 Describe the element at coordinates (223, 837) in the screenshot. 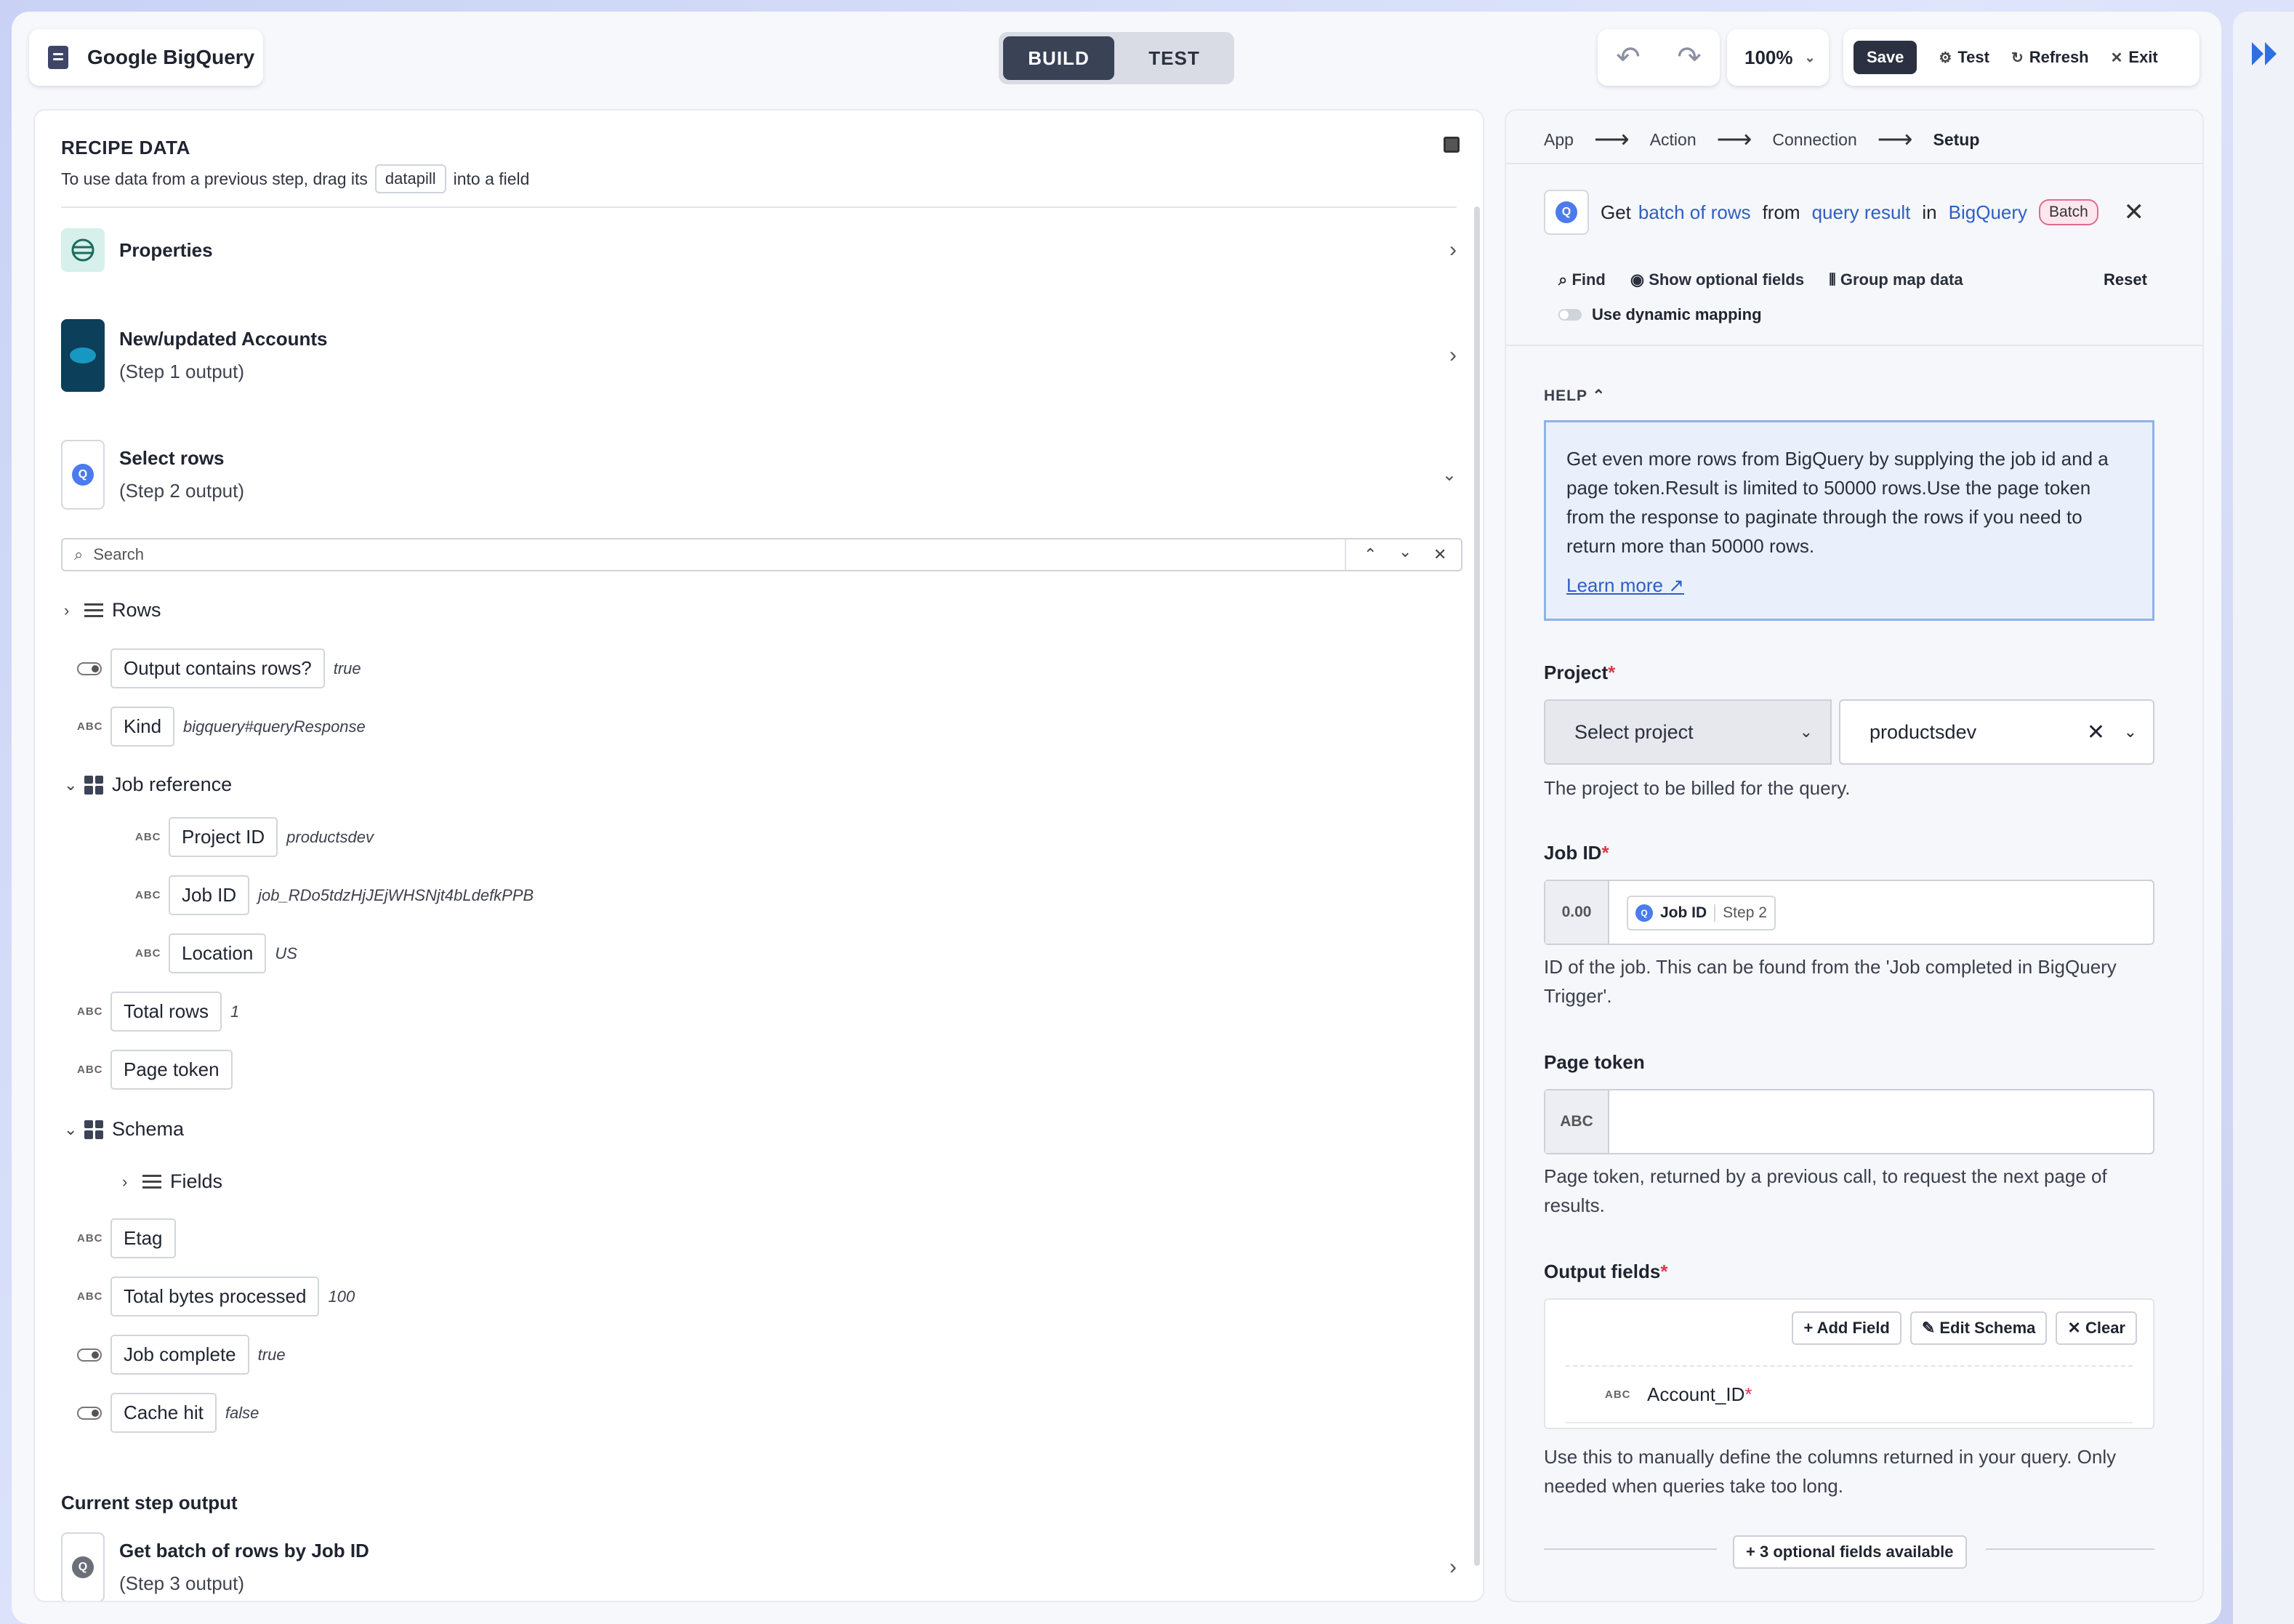

I see `datapill: Project ID` at that location.